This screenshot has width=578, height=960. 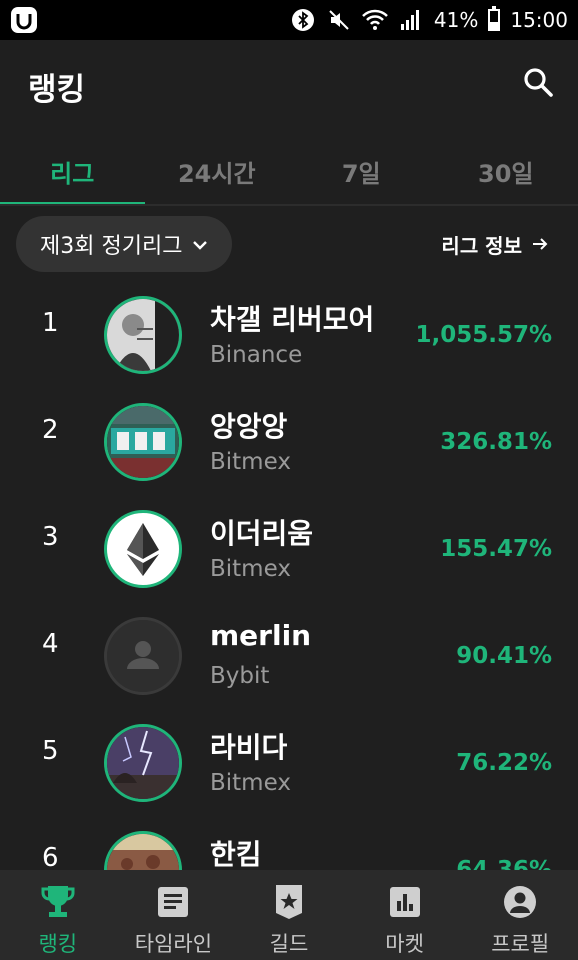 I want to click on document-icon, so click(x=173, y=902).